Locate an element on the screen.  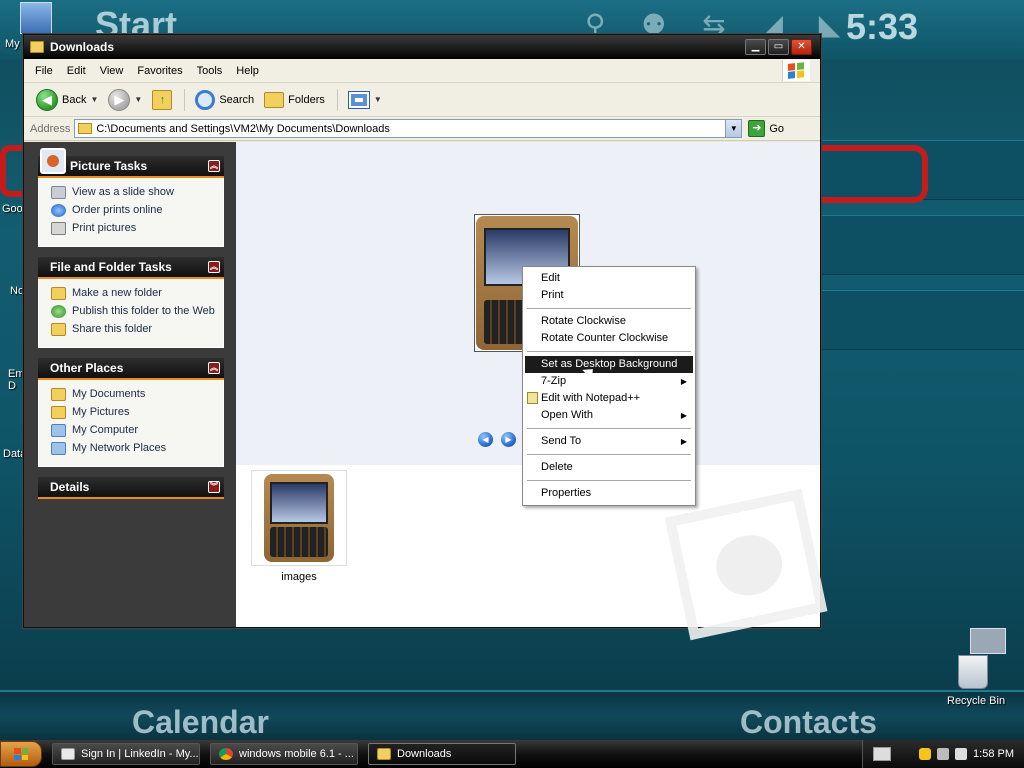
task-link: View as a slide show is located at coordinates (133, 192).